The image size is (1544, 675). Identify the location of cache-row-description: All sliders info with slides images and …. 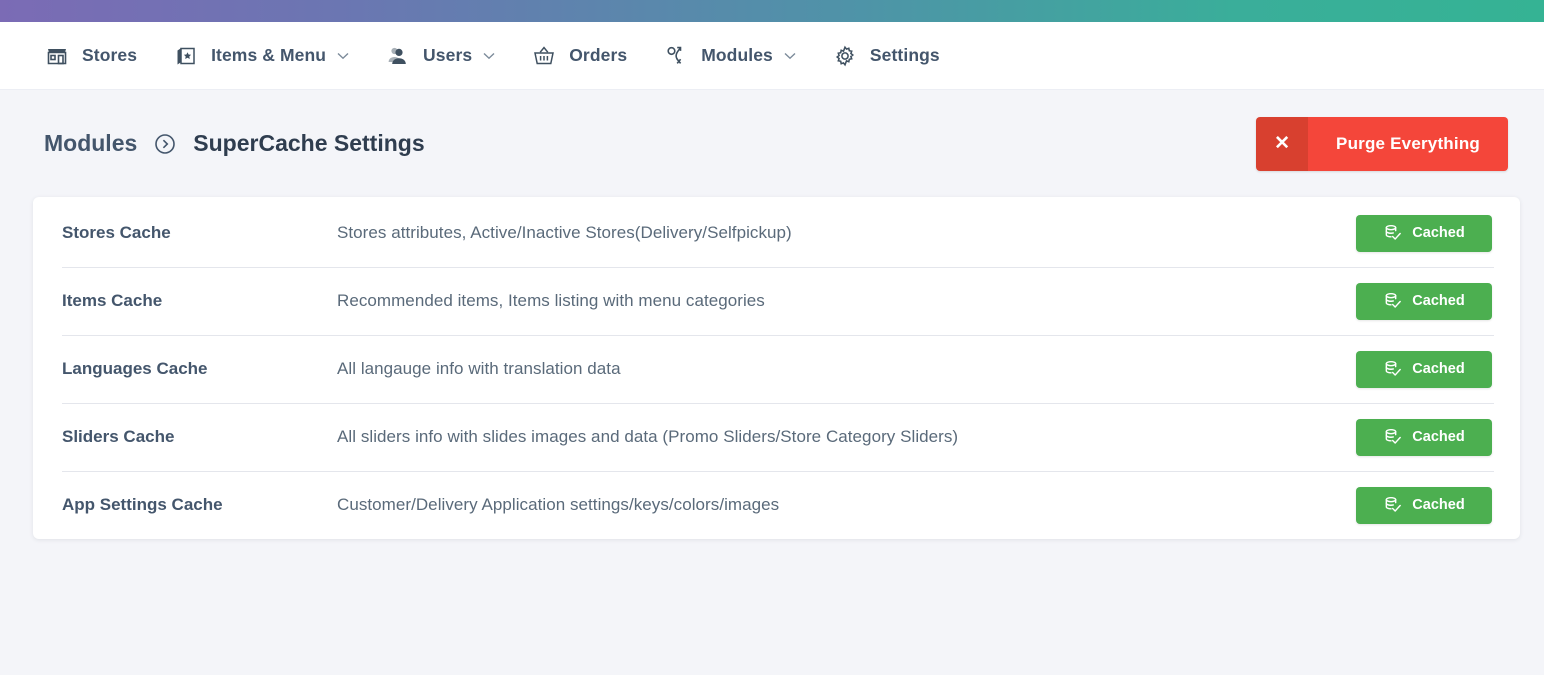
(648, 436).